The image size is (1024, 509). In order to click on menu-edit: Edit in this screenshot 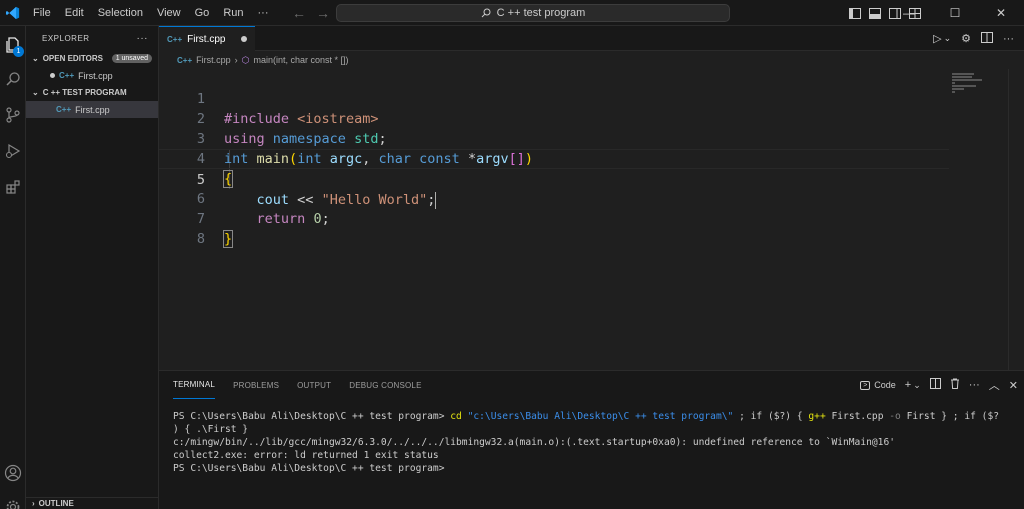, I will do `click(74, 13)`.